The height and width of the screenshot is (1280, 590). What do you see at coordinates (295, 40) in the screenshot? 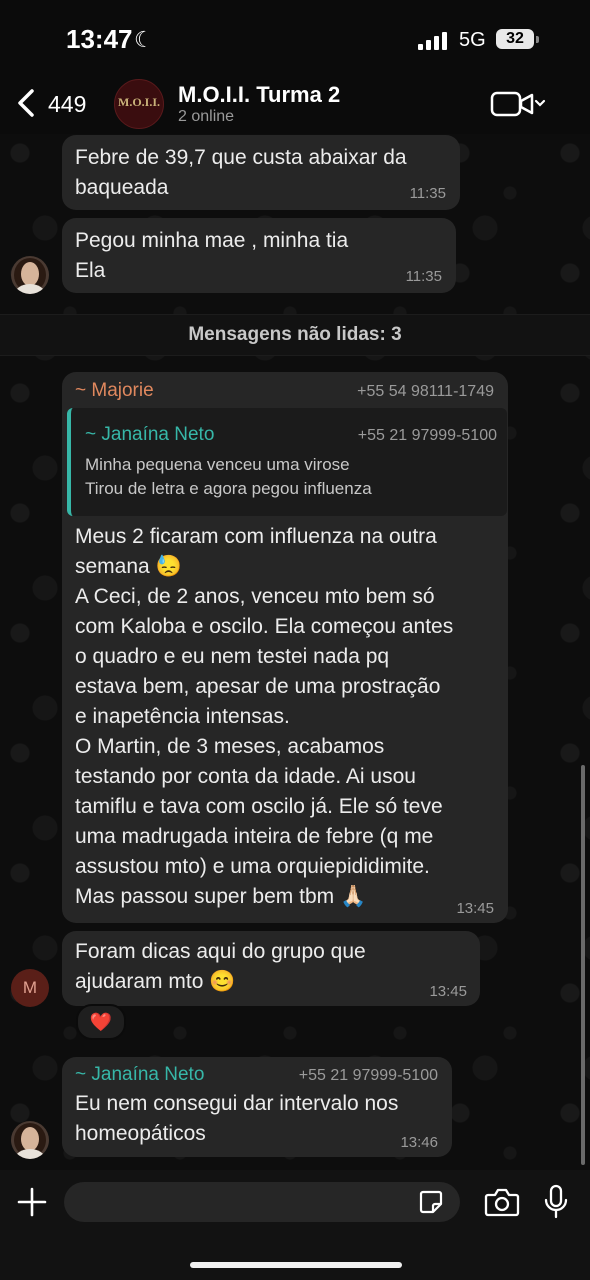
I see `status-bar: 13:47 ☾ 5G 32` at bounding box center [295, 40].